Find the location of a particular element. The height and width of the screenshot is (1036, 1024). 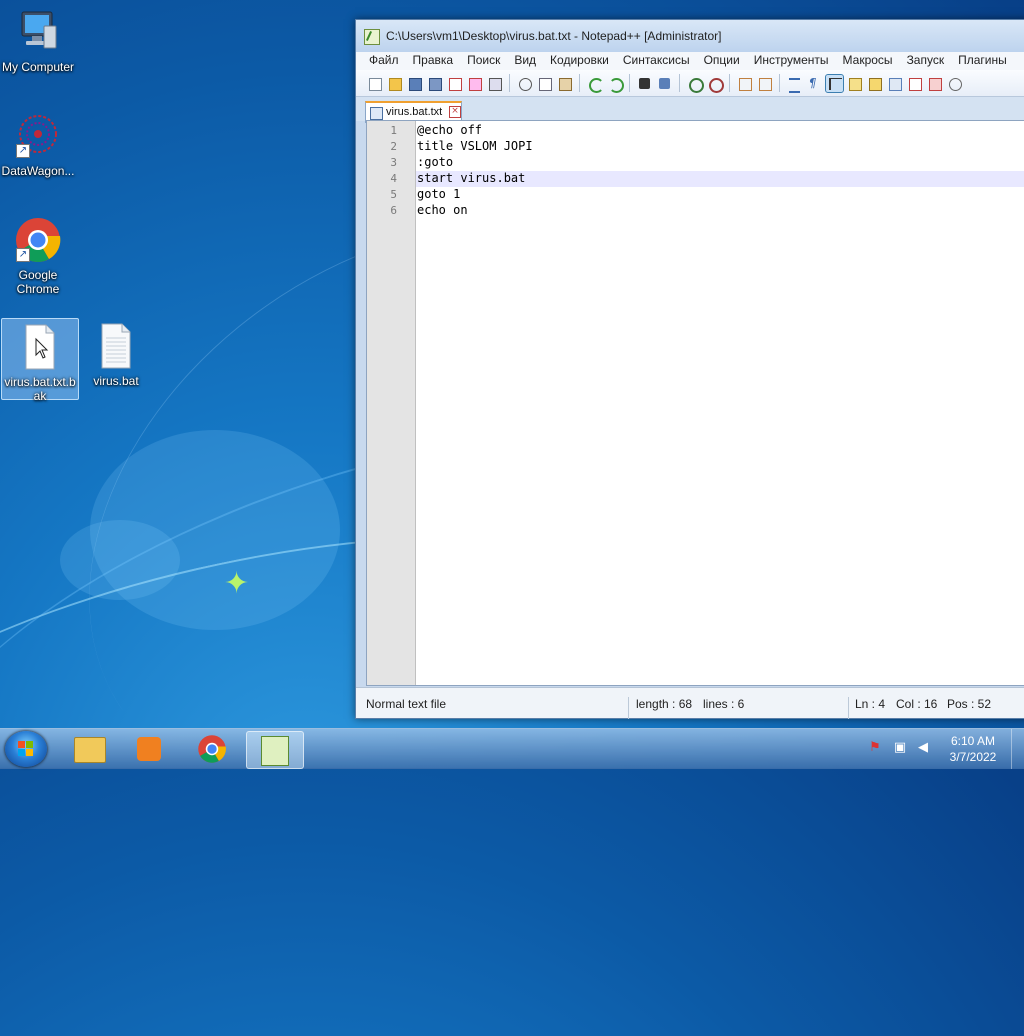

replace-icon is located at coordinates (664, 83).